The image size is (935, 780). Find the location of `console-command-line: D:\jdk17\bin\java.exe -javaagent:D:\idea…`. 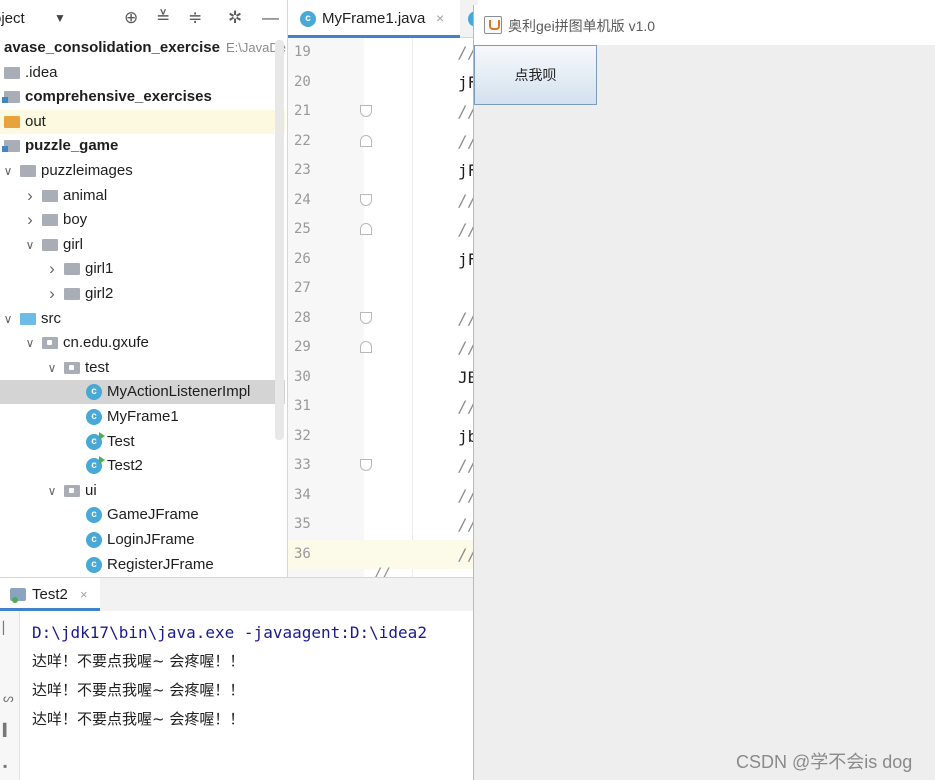

console-command-line: D:\jdk17\bin\java.exe -javaagent:D:\idea… is located at coordinates (229, 632).